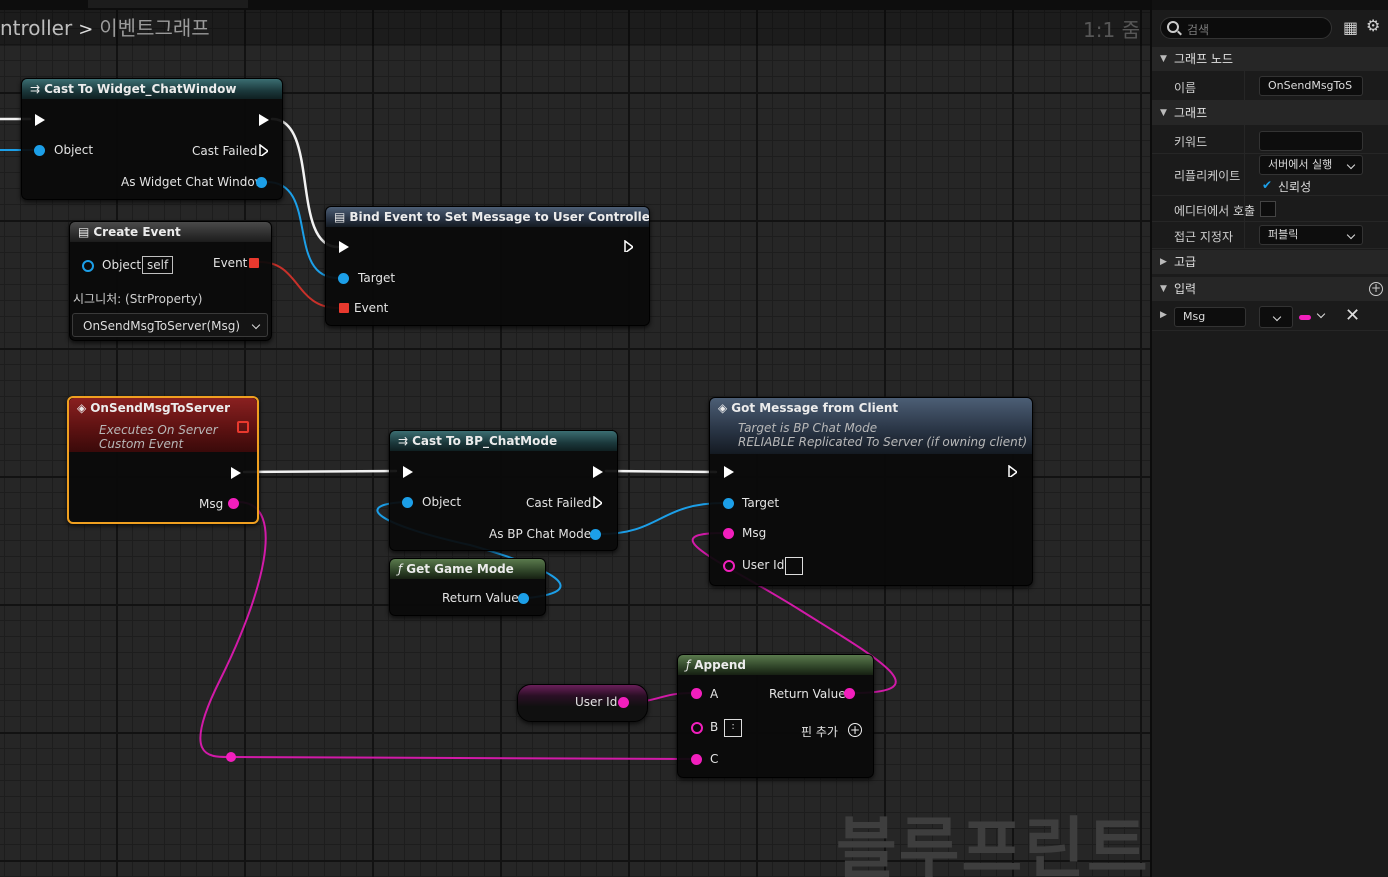 The image size is (1388, 877). Describe the element at coordinates (1185, 88) in the screenshot. I see `name-label: 이름` at that location.